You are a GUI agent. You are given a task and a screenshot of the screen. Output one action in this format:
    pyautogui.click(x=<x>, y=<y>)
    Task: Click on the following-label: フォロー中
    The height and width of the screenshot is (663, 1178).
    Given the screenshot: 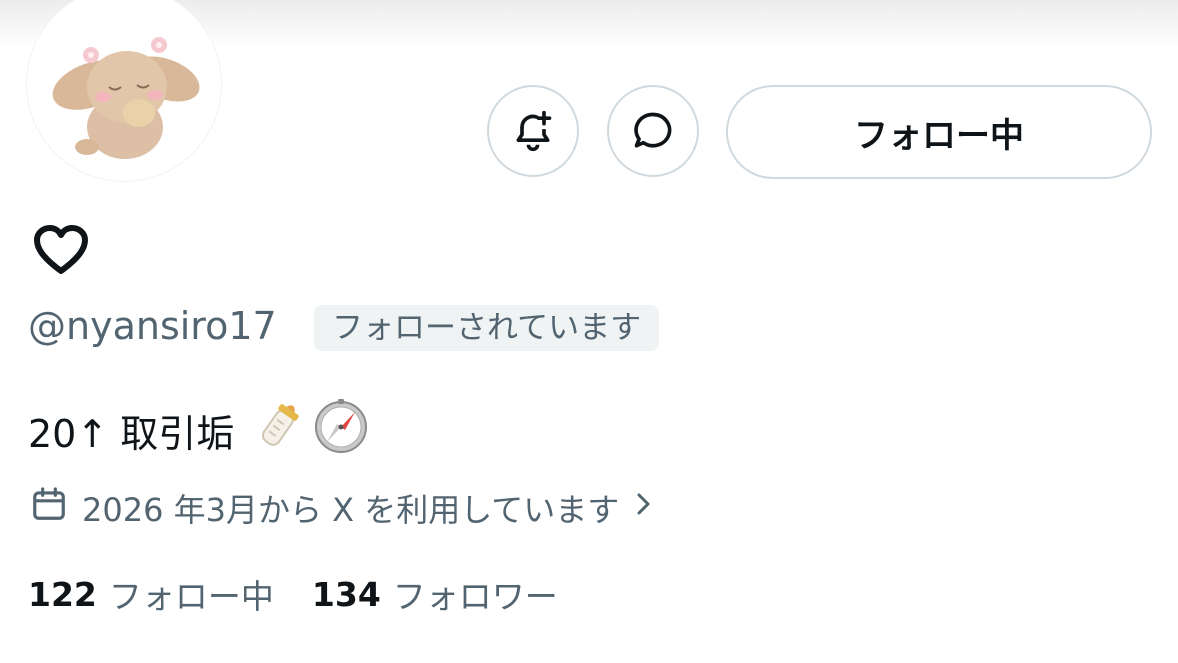 What is the action you would take?
    pyautogui.click(x=191, y=596)
    